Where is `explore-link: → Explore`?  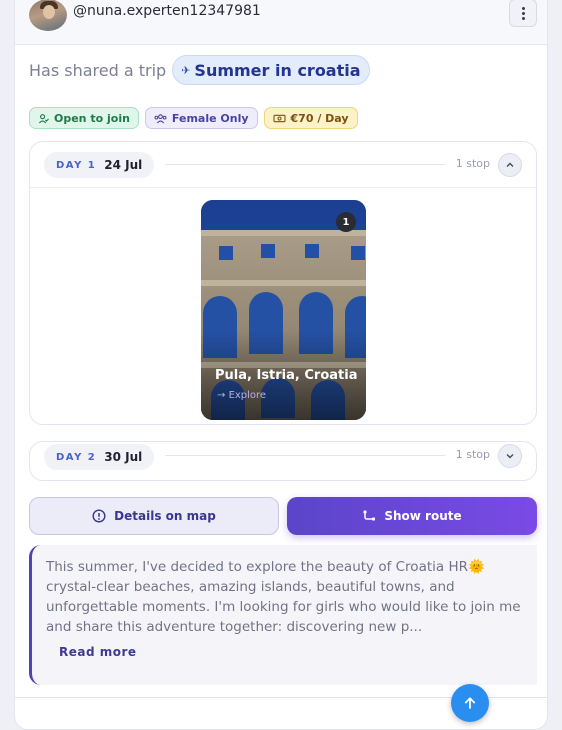 explore-link: → Explore is located at coordinates (241, 395).